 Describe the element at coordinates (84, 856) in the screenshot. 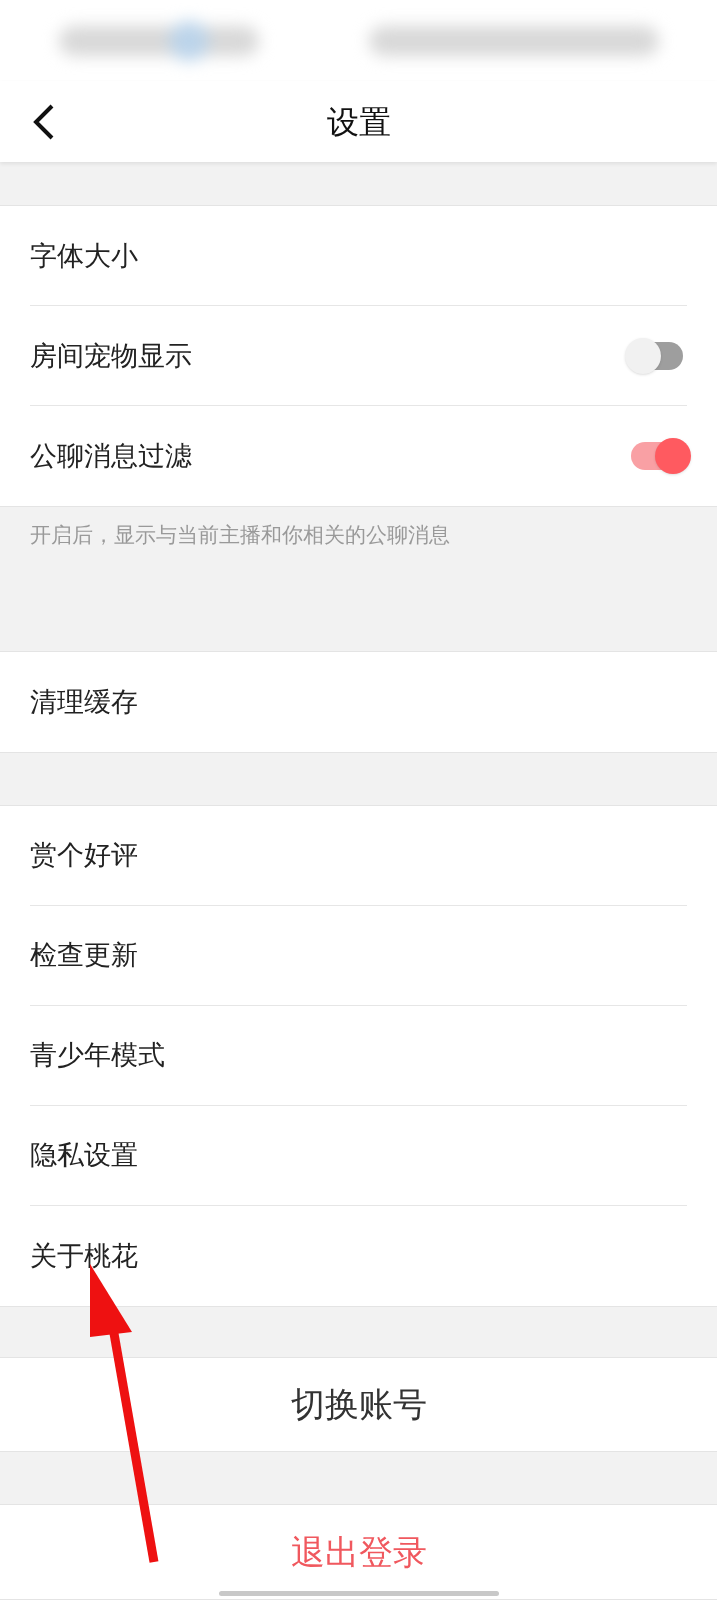

I see `row-label: 赏个好评` at that location.